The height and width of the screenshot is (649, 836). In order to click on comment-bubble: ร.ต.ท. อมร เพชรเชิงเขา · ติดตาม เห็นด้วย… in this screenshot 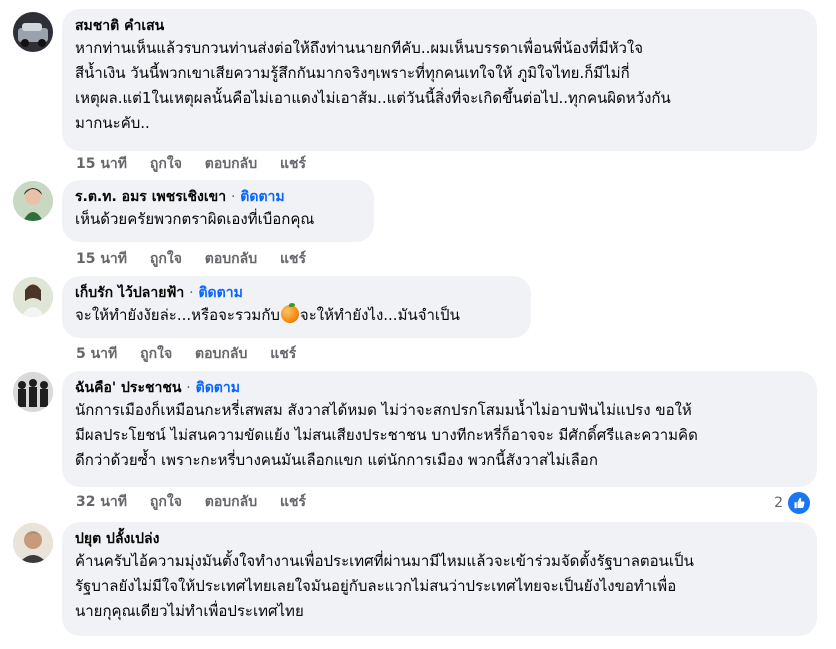, I will do `click(218, 211)`.